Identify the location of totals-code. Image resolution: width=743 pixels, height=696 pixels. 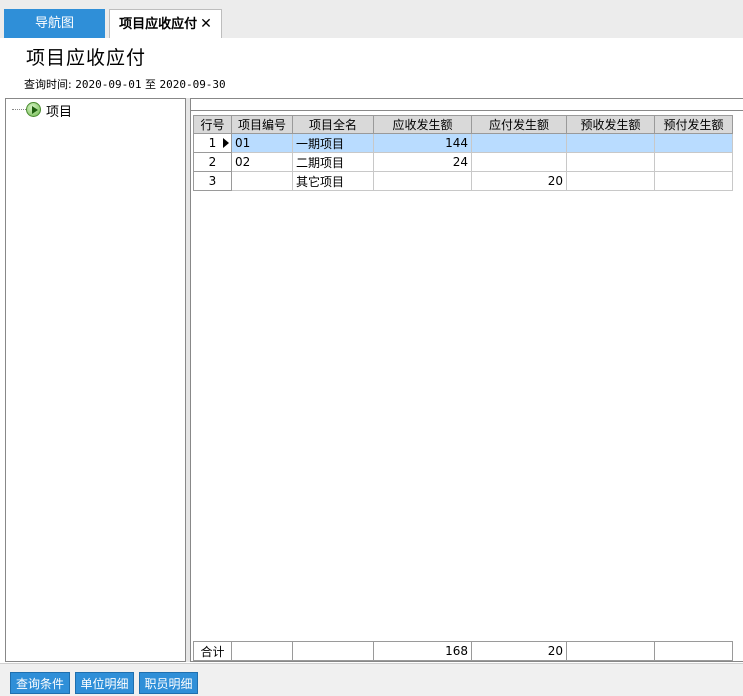
(262, 651).